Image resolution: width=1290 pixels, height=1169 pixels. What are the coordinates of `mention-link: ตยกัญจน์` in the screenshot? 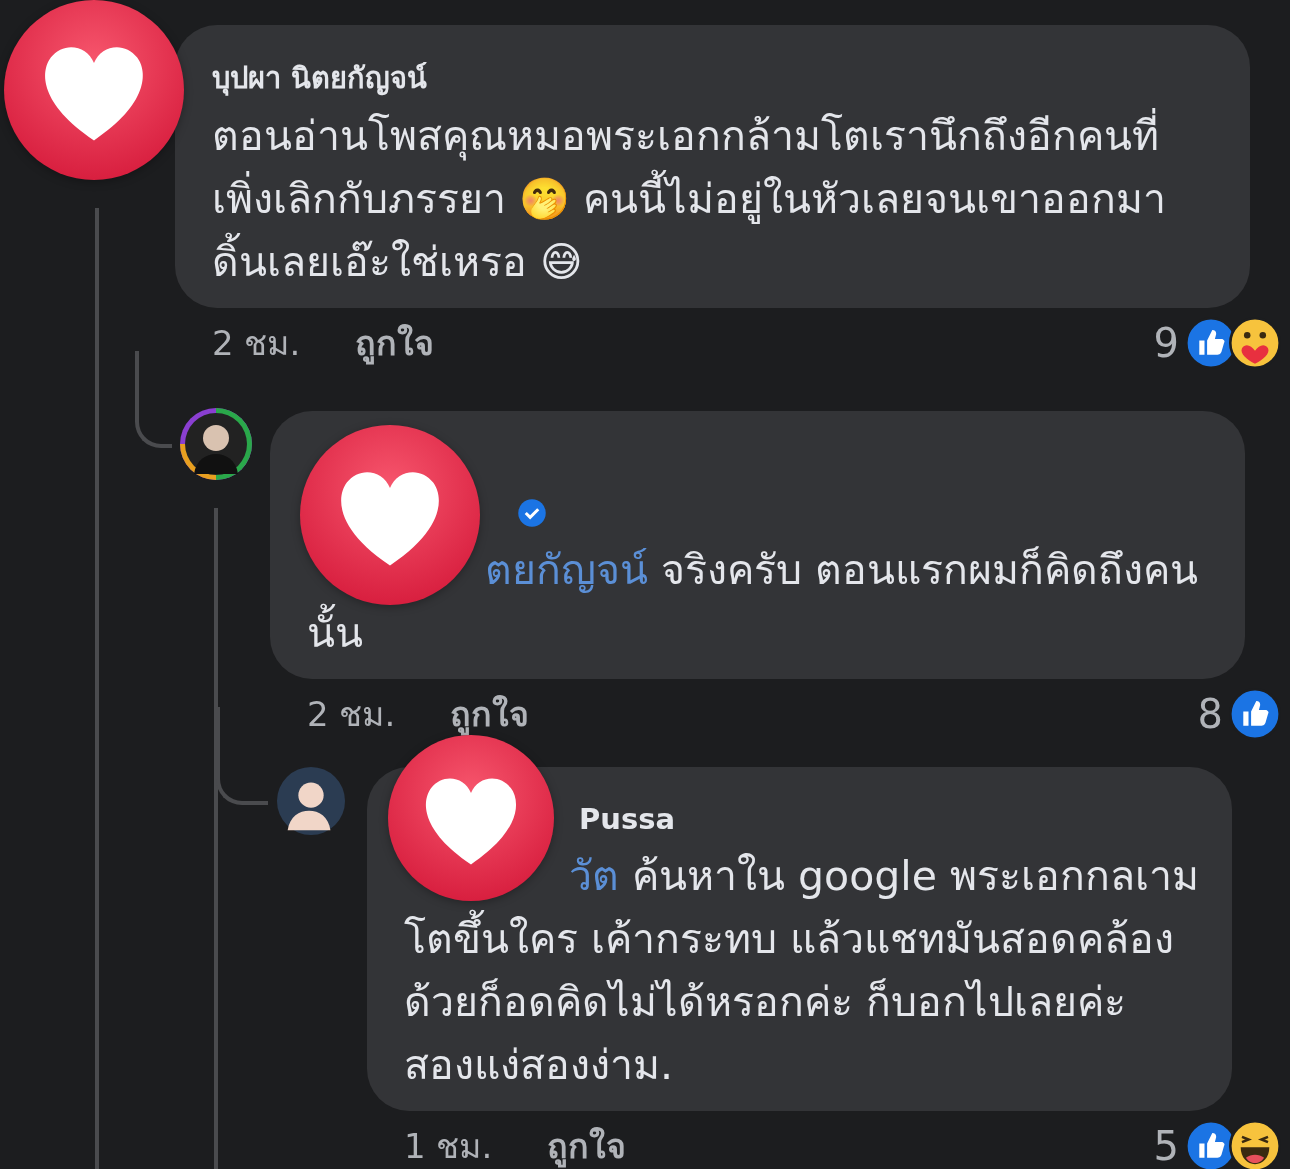 It's located at (566, 570).